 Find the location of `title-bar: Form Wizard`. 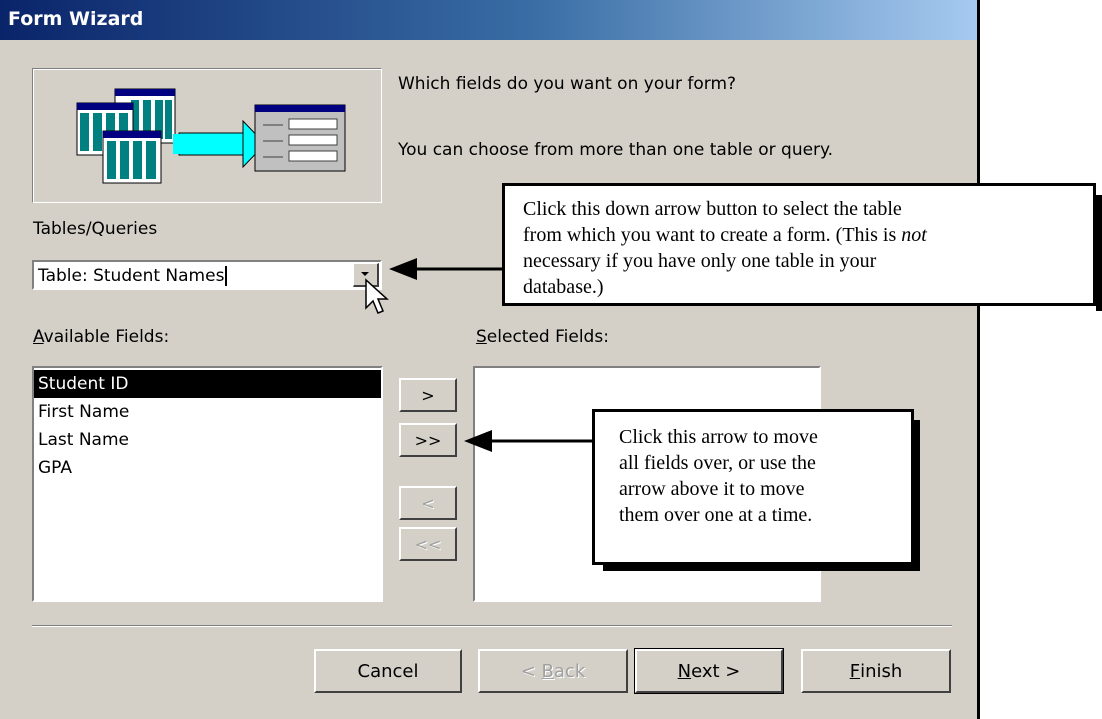

title-bar: Form Wizard is located at coordinates (488, 20).